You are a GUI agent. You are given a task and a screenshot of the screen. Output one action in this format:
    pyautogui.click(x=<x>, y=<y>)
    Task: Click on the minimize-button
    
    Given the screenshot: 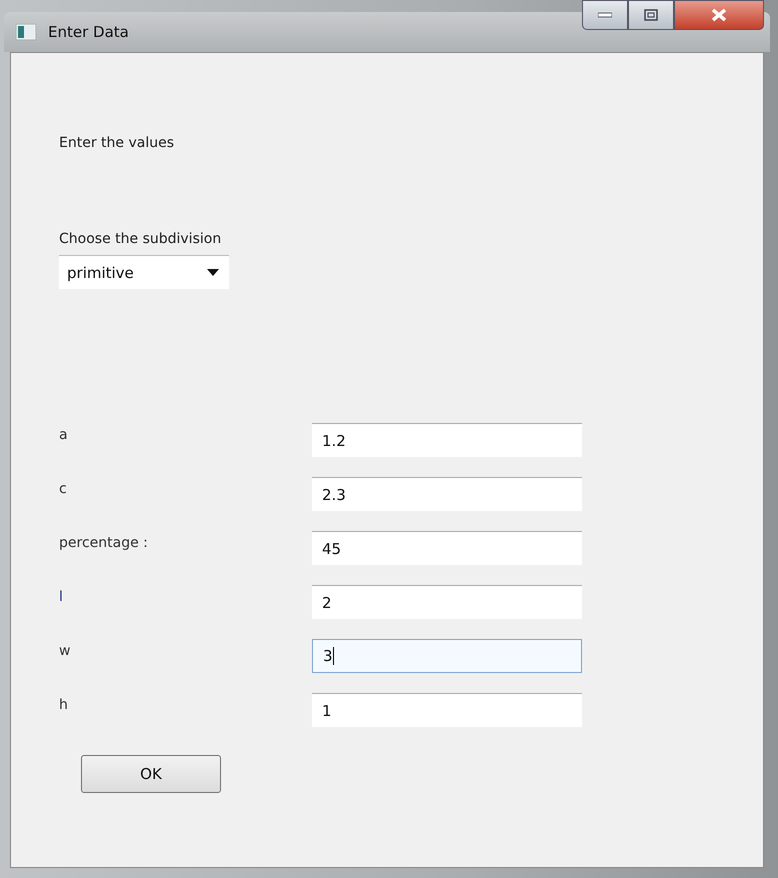 What is the action you would take?
    pyautogui.click(x=605, y=15)
    